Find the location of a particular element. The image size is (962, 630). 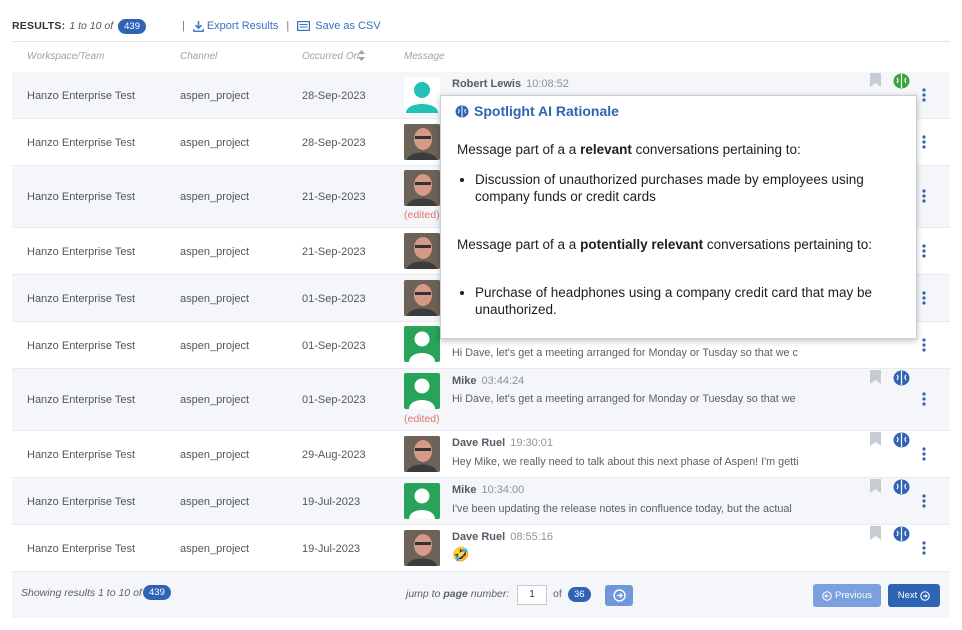

message-time: 08:55:16 is located at coordinates (532, 537).